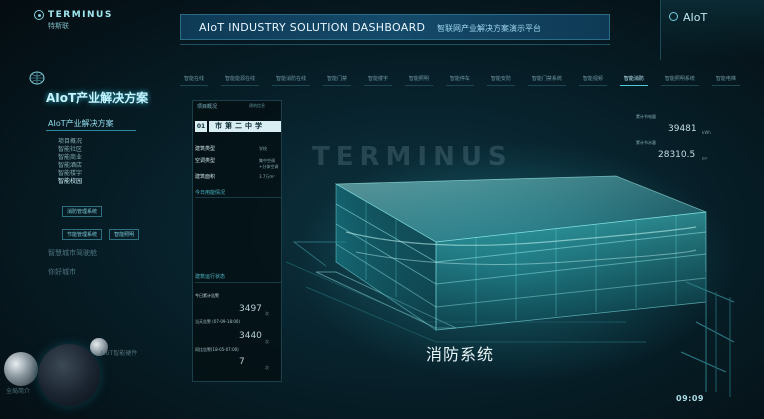 Image resolution: width=764 pixels, height=419 pixels. What do you see at coordinates (646, 116) in the screenshot?
I see `right-stat-label: 累计节电量` at bounding box center [646, 116].